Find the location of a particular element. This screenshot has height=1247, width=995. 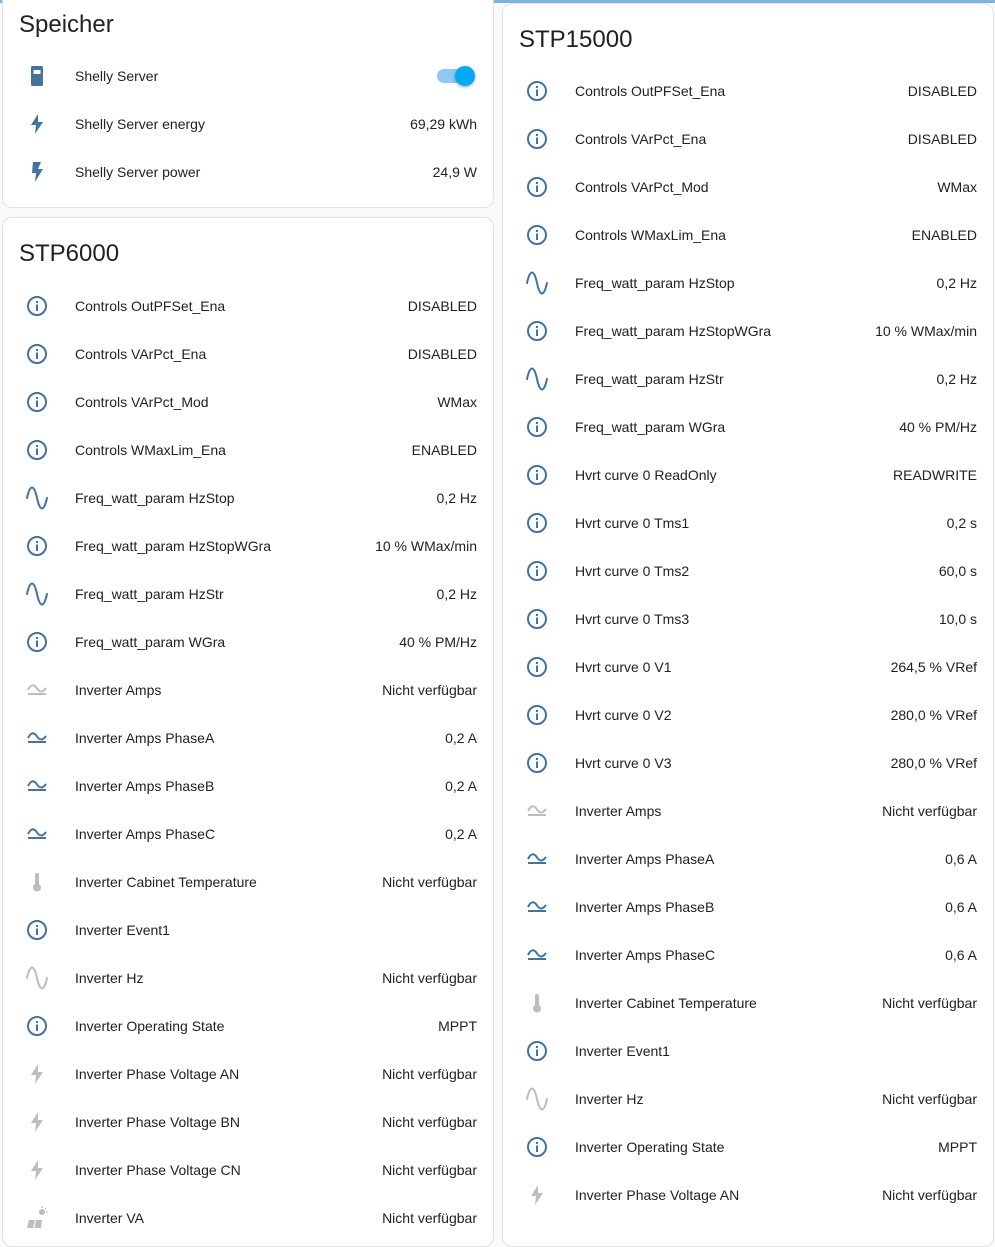

entity-state: 10,0 s is located at coordinates (957, 619).